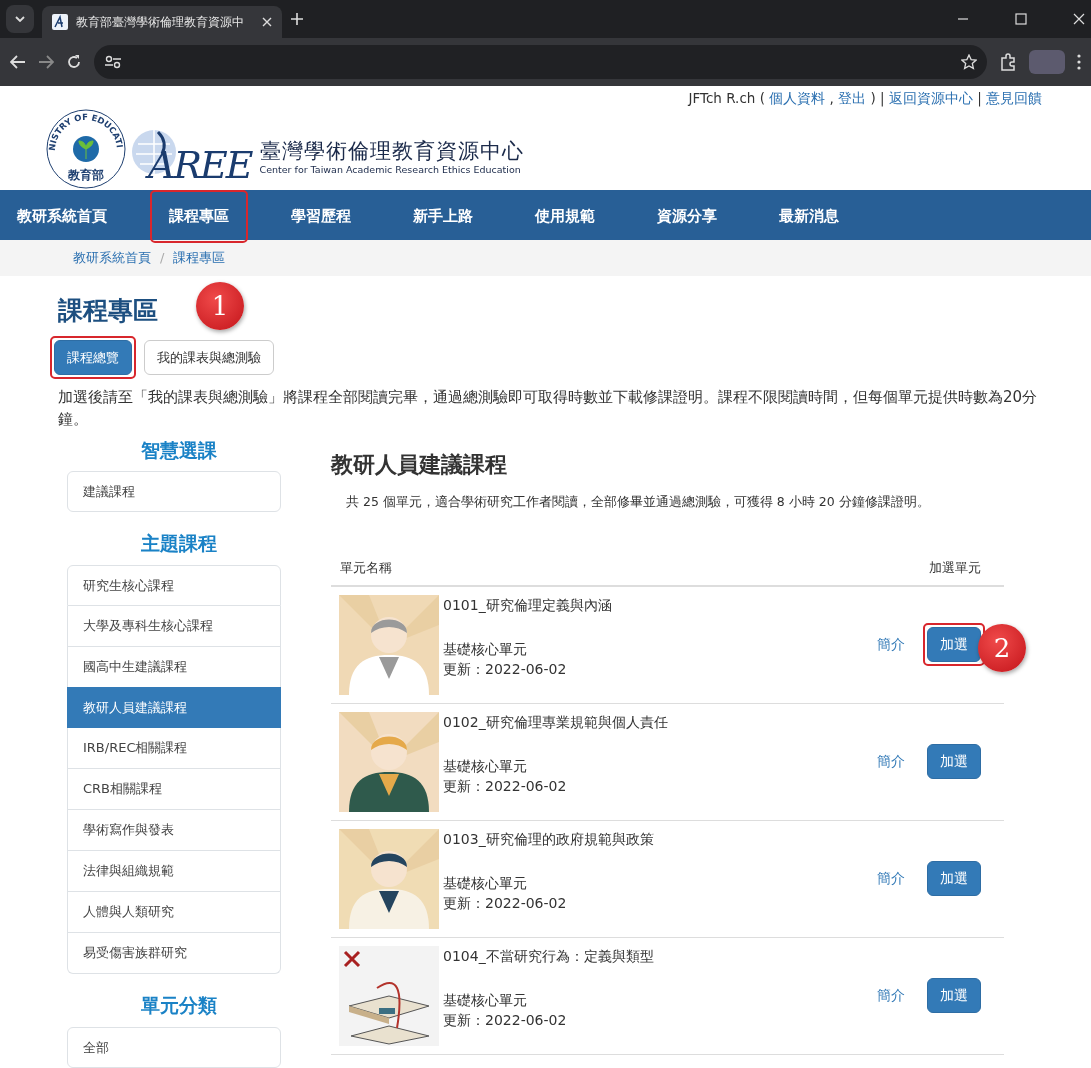 Image resolution: width=1091 pixels, height=1068 pixels. Describe the element at coordinates (60, 22) in the screenshot. I see `favicon-icon` at that location.